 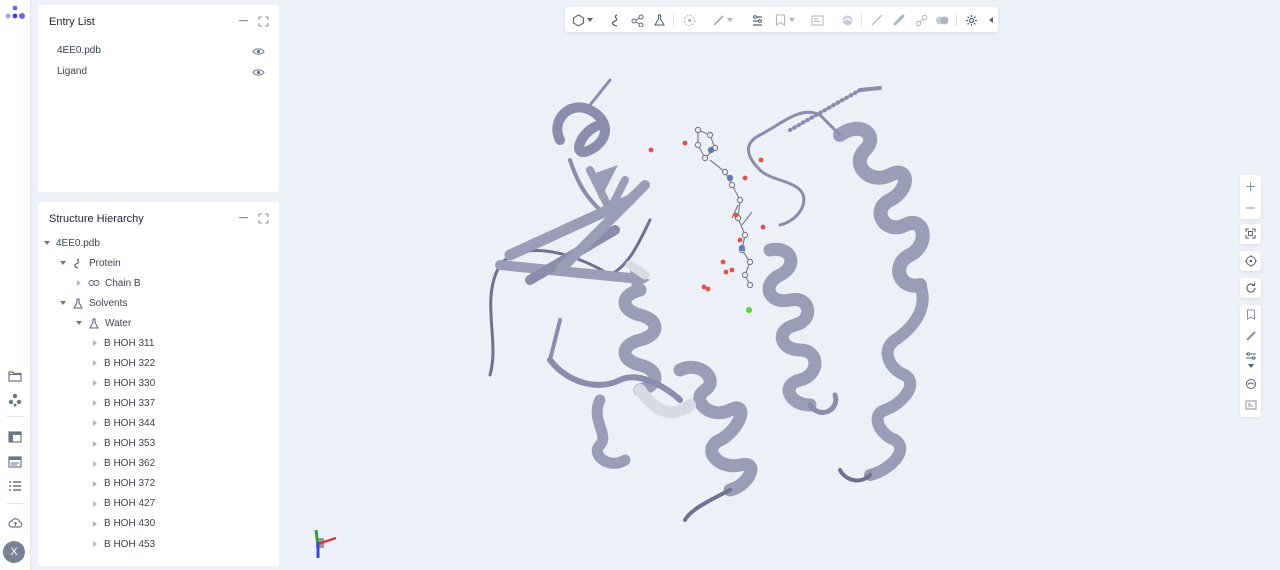 I want to click on entry-item-ligand: Ligand, so click(x=72, y=71).